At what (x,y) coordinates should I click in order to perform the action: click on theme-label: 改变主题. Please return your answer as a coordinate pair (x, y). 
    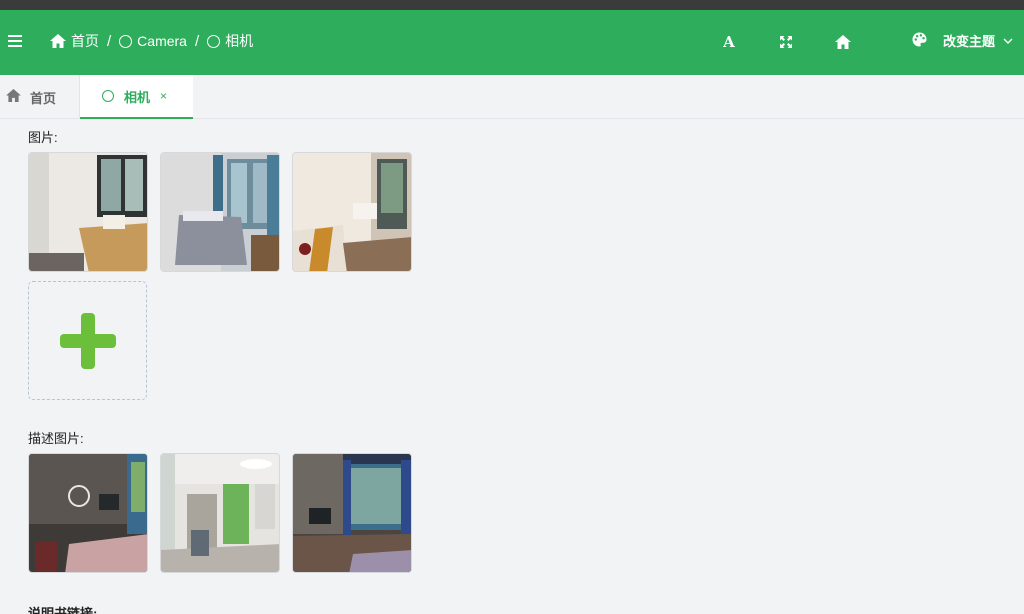
    Looking at the image, I should click on (969, 41).